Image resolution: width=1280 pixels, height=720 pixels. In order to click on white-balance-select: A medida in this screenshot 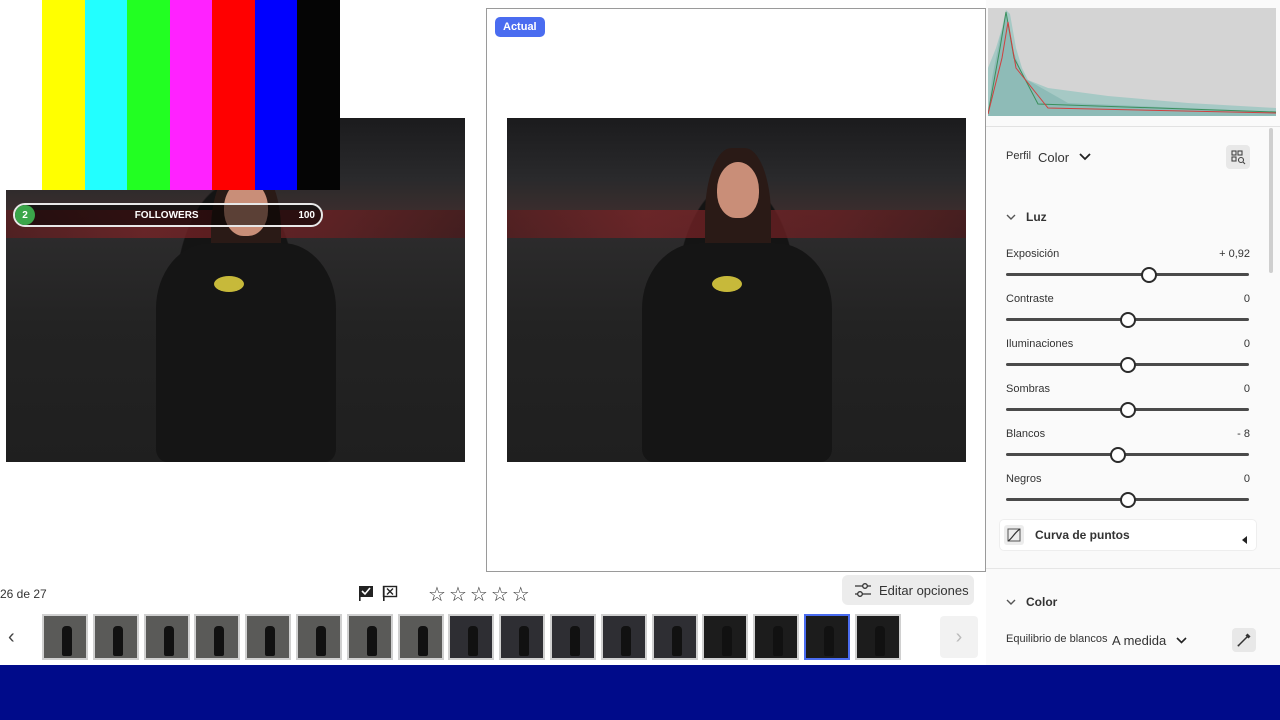, I will do `click(1149, 640)`.